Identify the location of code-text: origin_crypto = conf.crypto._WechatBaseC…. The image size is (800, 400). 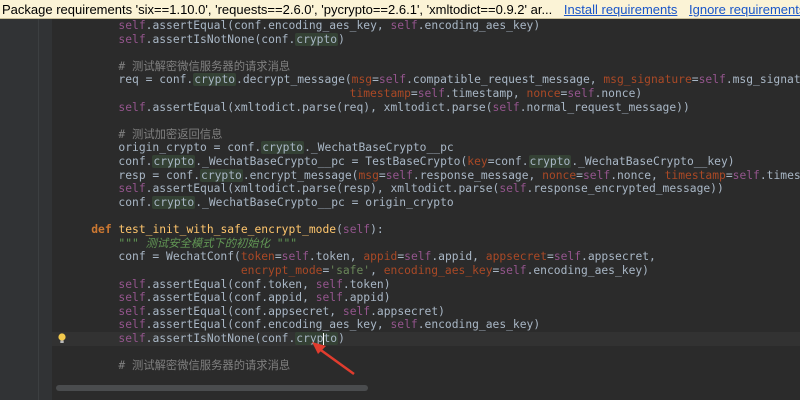
(259, 148).